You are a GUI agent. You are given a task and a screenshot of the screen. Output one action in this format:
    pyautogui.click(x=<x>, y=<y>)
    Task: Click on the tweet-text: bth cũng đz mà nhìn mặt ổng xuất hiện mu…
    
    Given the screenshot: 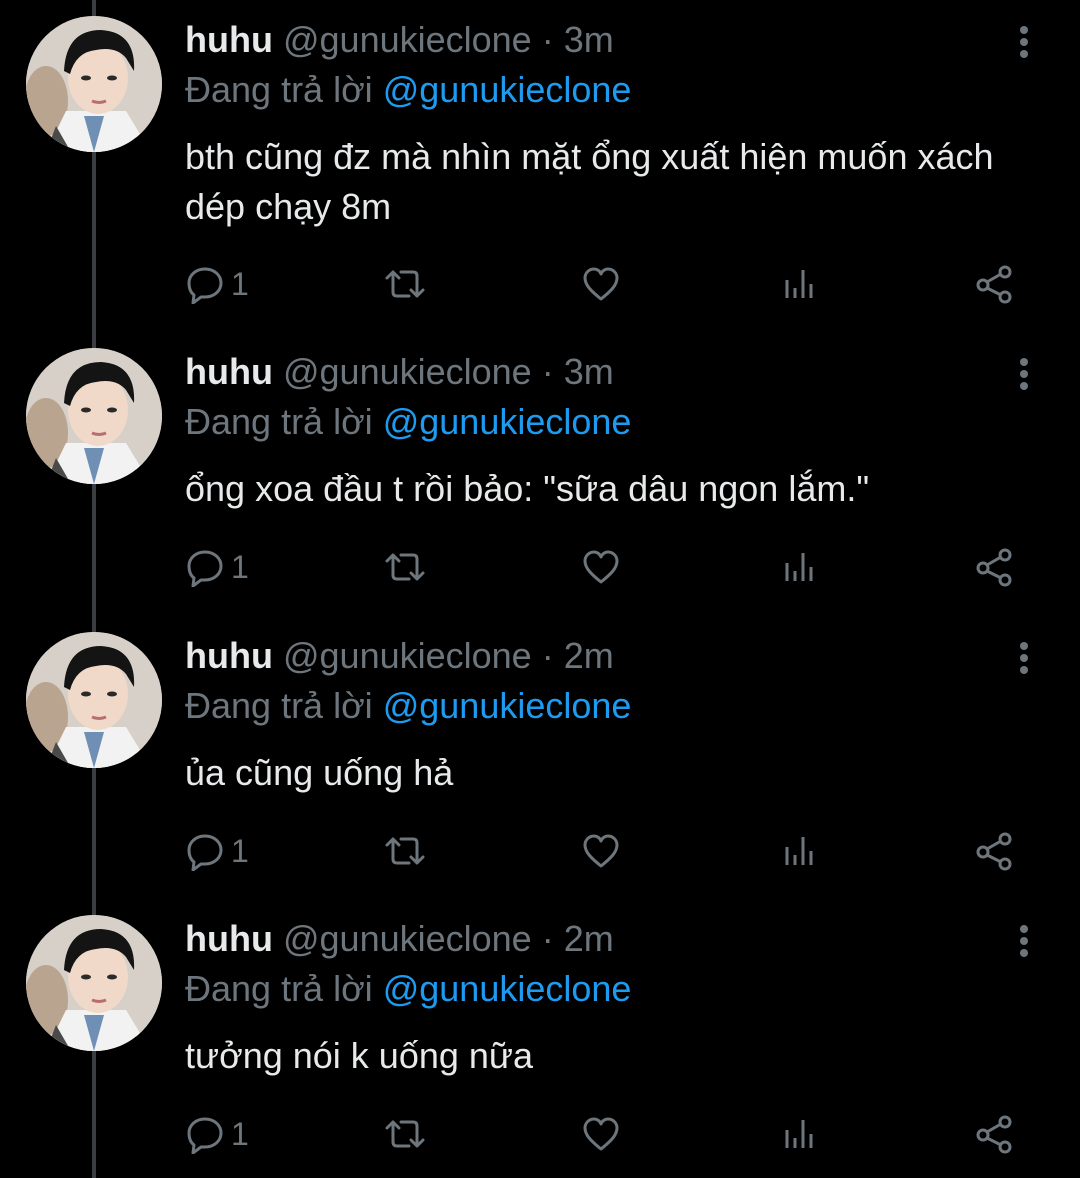 What is the action you would take?
    pyautogui.click(x=589, y=181)
    